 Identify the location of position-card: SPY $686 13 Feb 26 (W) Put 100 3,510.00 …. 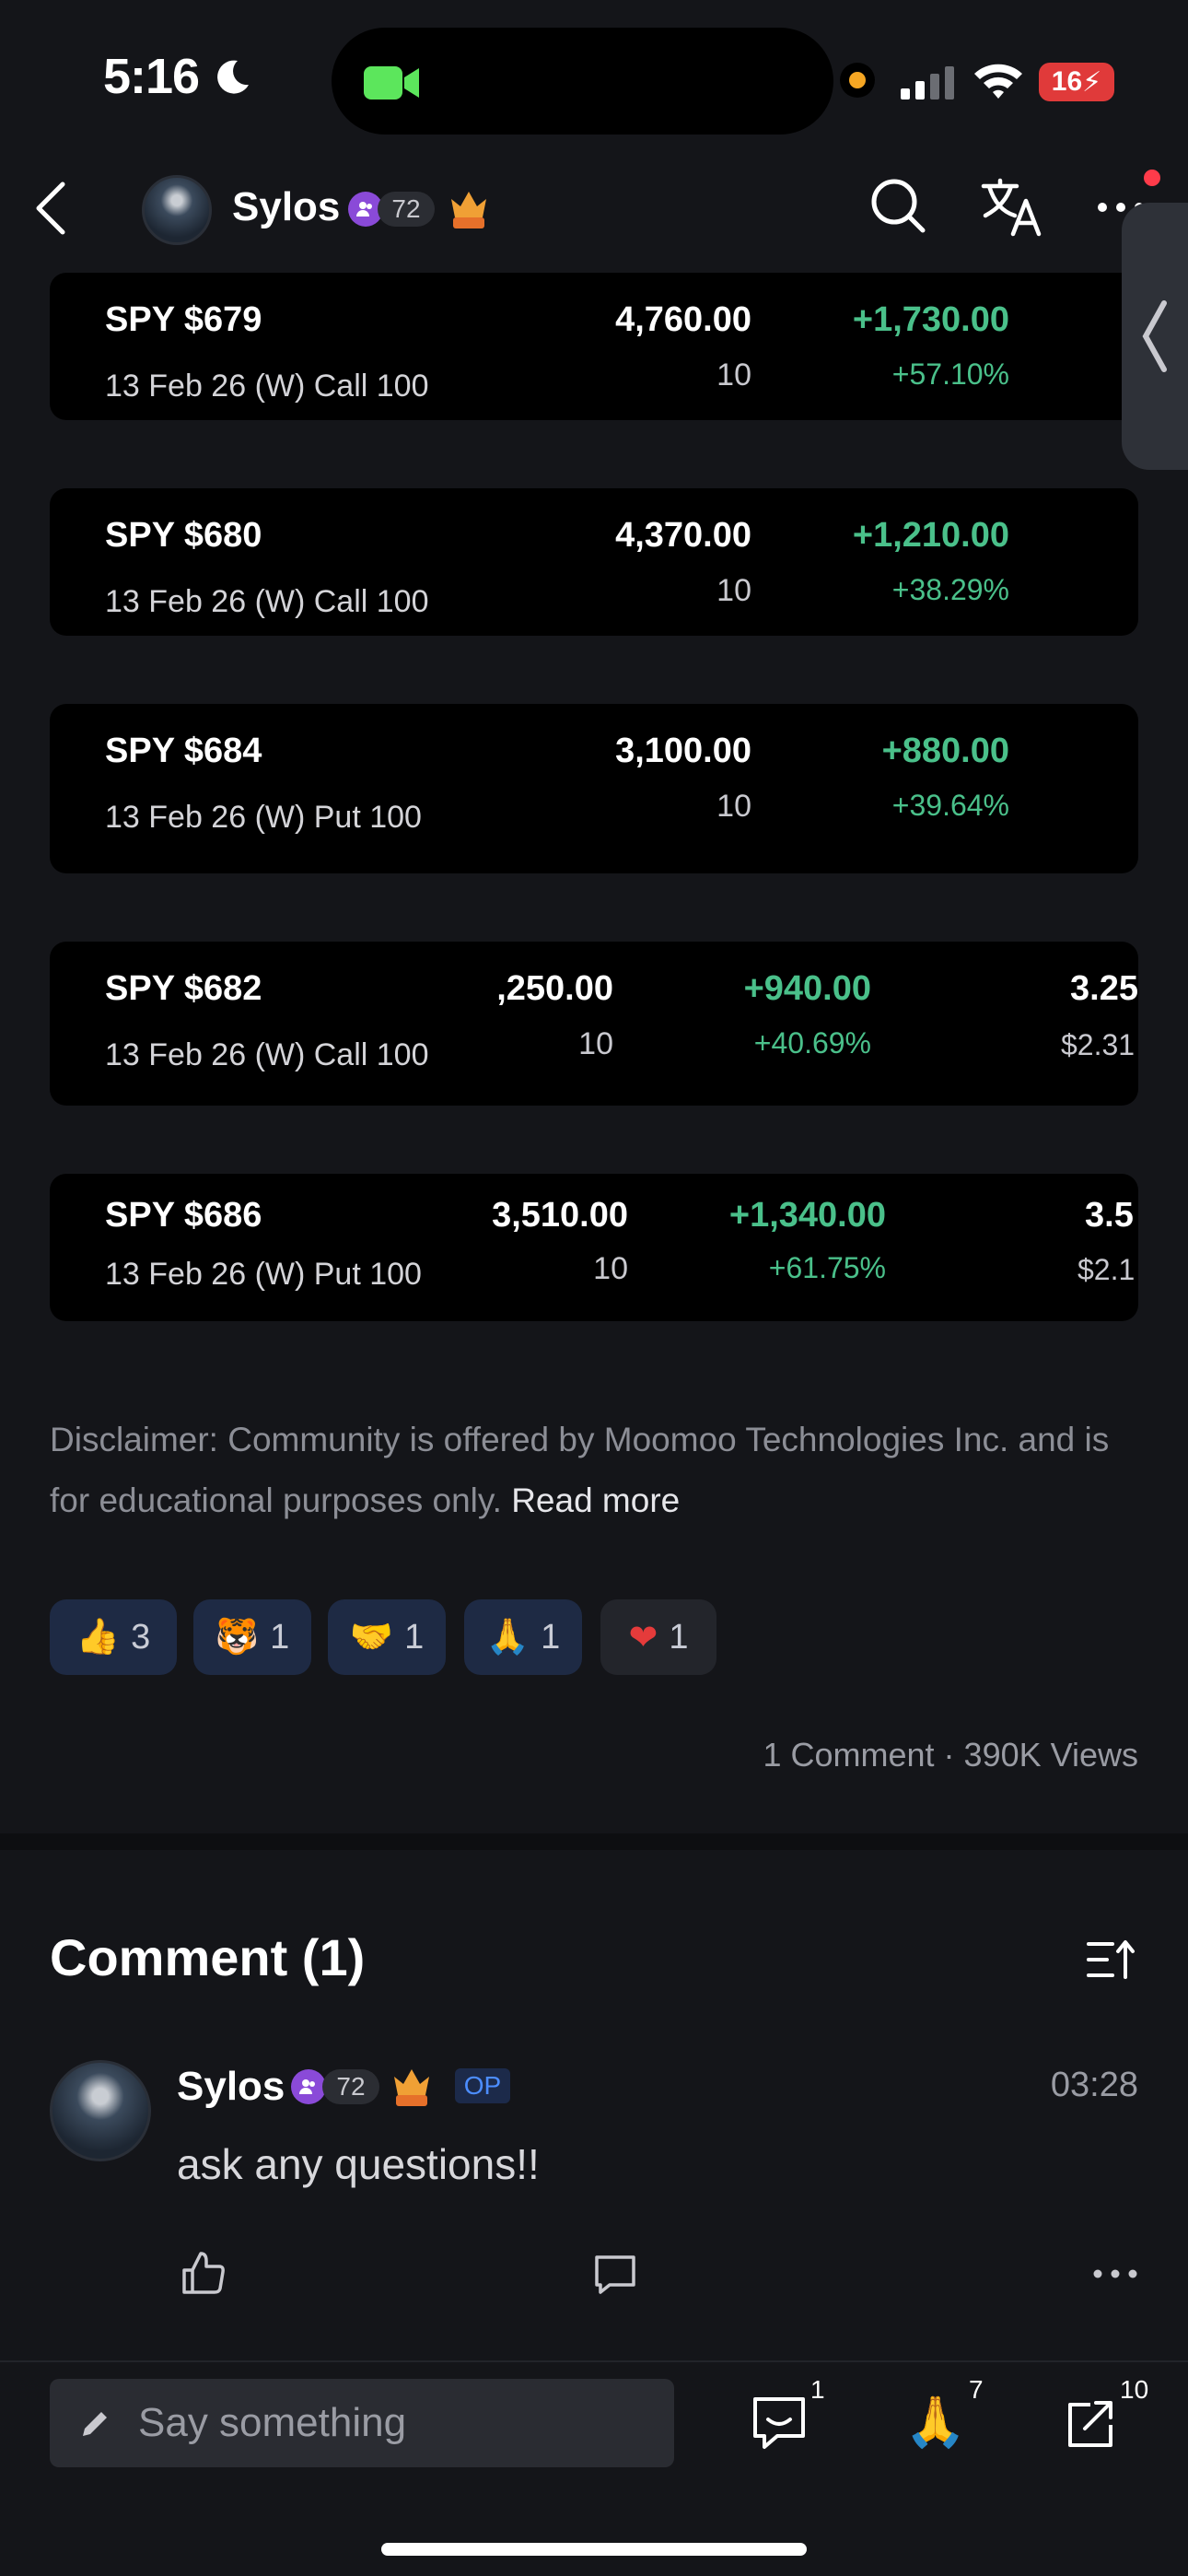
(594, 1247).